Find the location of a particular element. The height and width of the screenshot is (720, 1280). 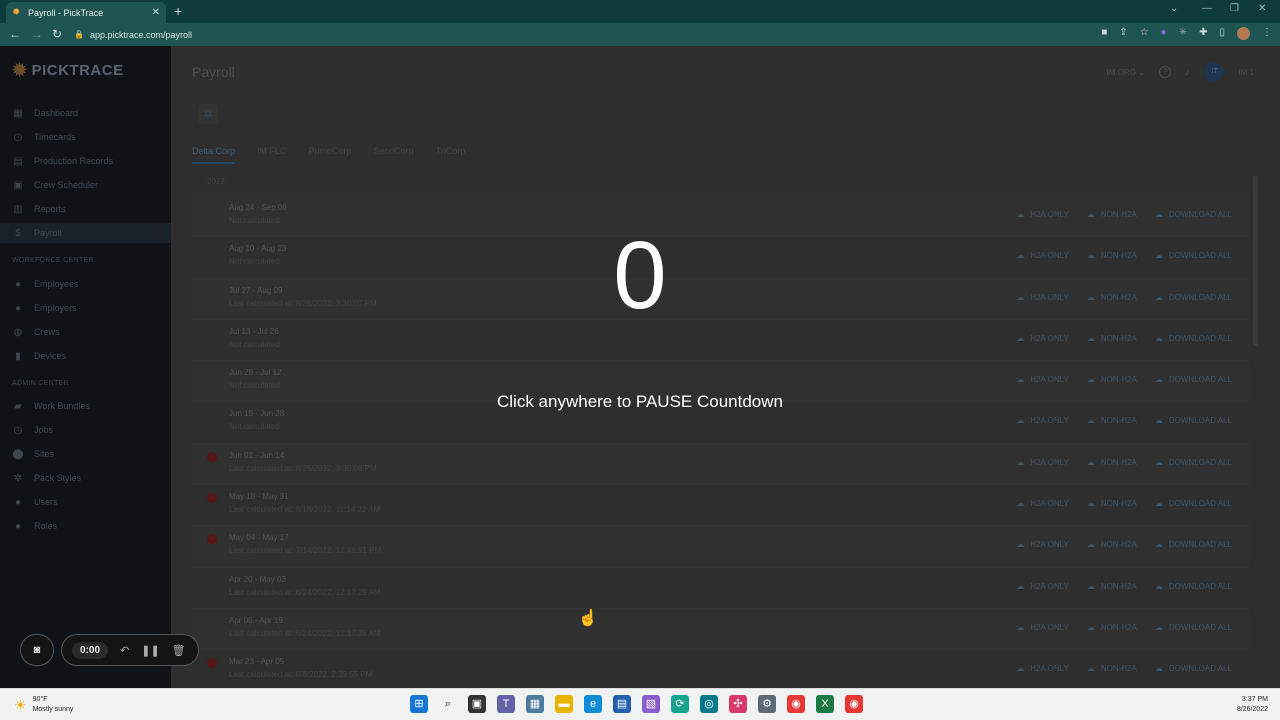

sidepanel-icon: ▯ is located at coordinates (1222, 33).